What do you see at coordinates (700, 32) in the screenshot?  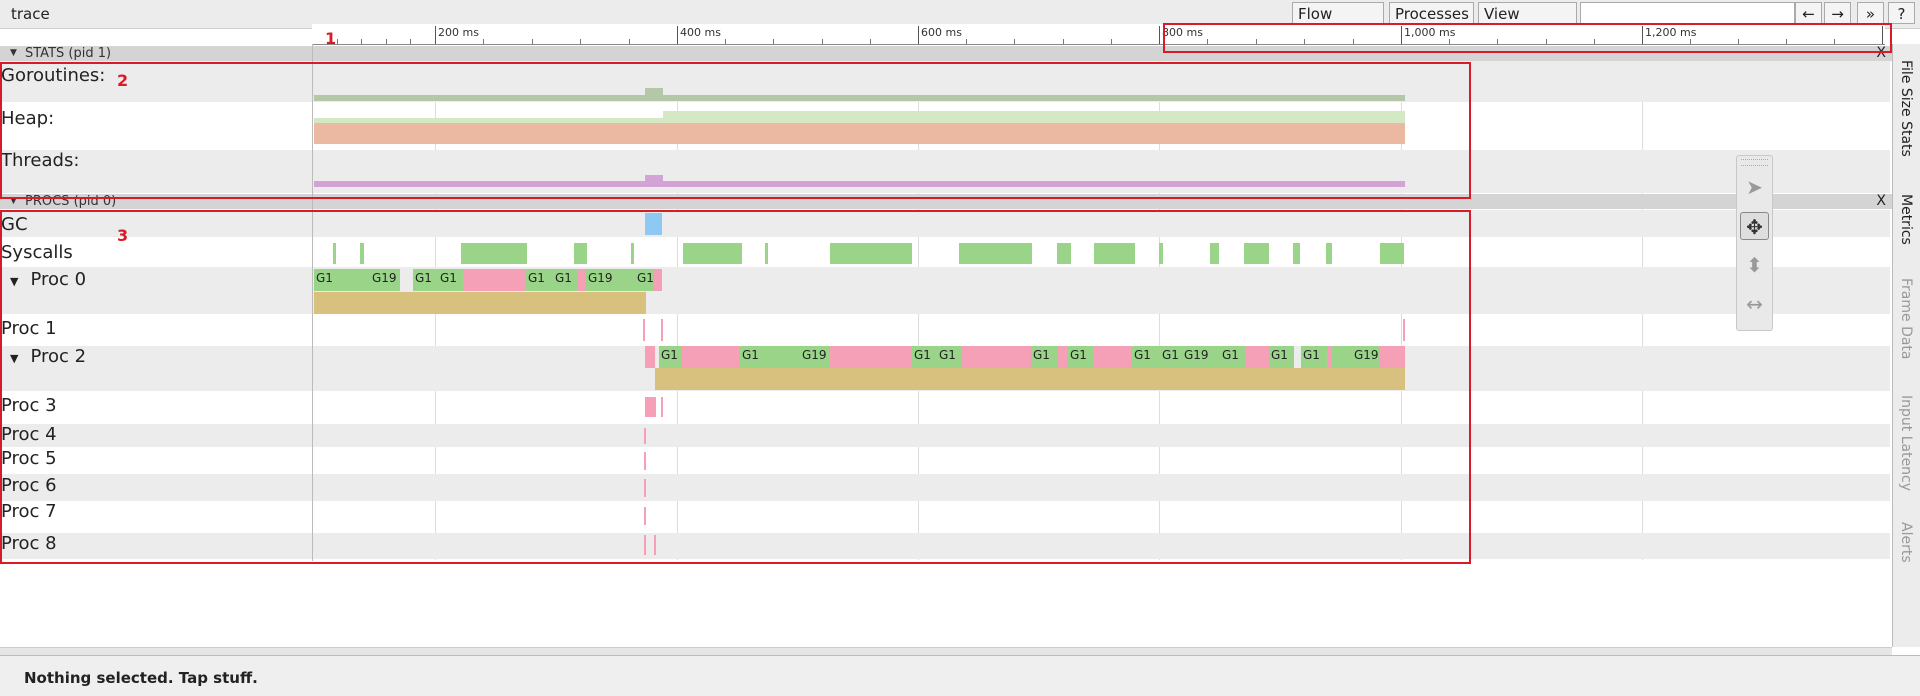 I see `ruler-tick-label: 400 ms` at bounding box center [700, 32].